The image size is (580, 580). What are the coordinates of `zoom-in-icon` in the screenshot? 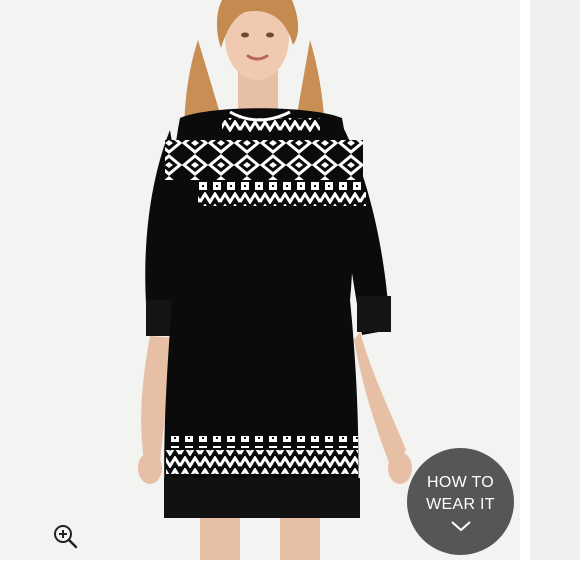 It's located at (66, 537).